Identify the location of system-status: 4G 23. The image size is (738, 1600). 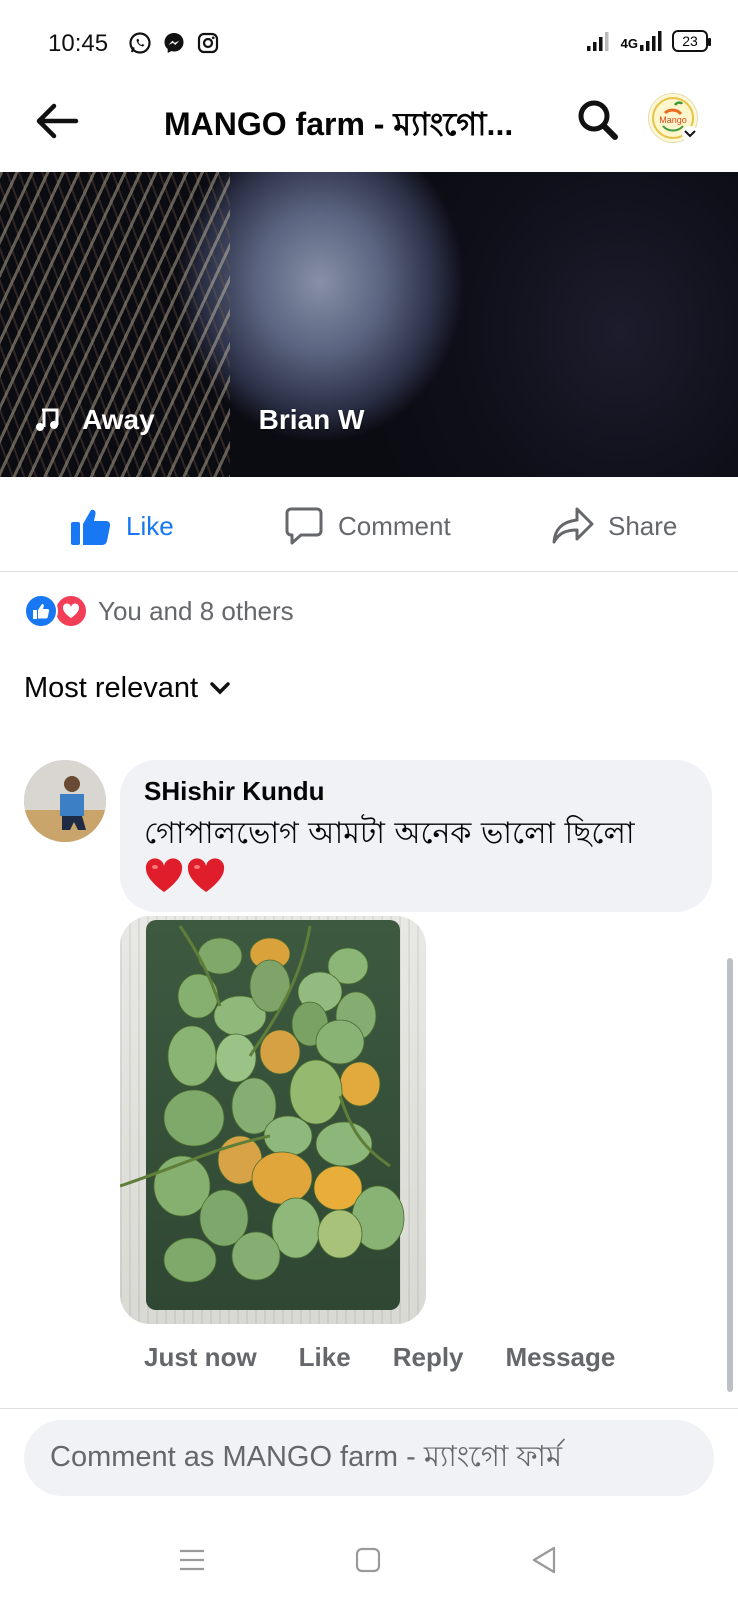
(648, 41).